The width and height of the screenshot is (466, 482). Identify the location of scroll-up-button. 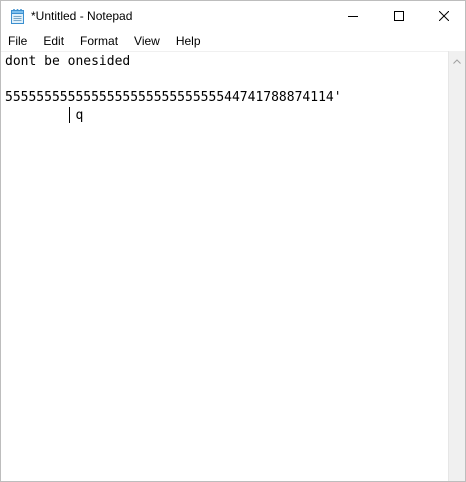
(457, 59).